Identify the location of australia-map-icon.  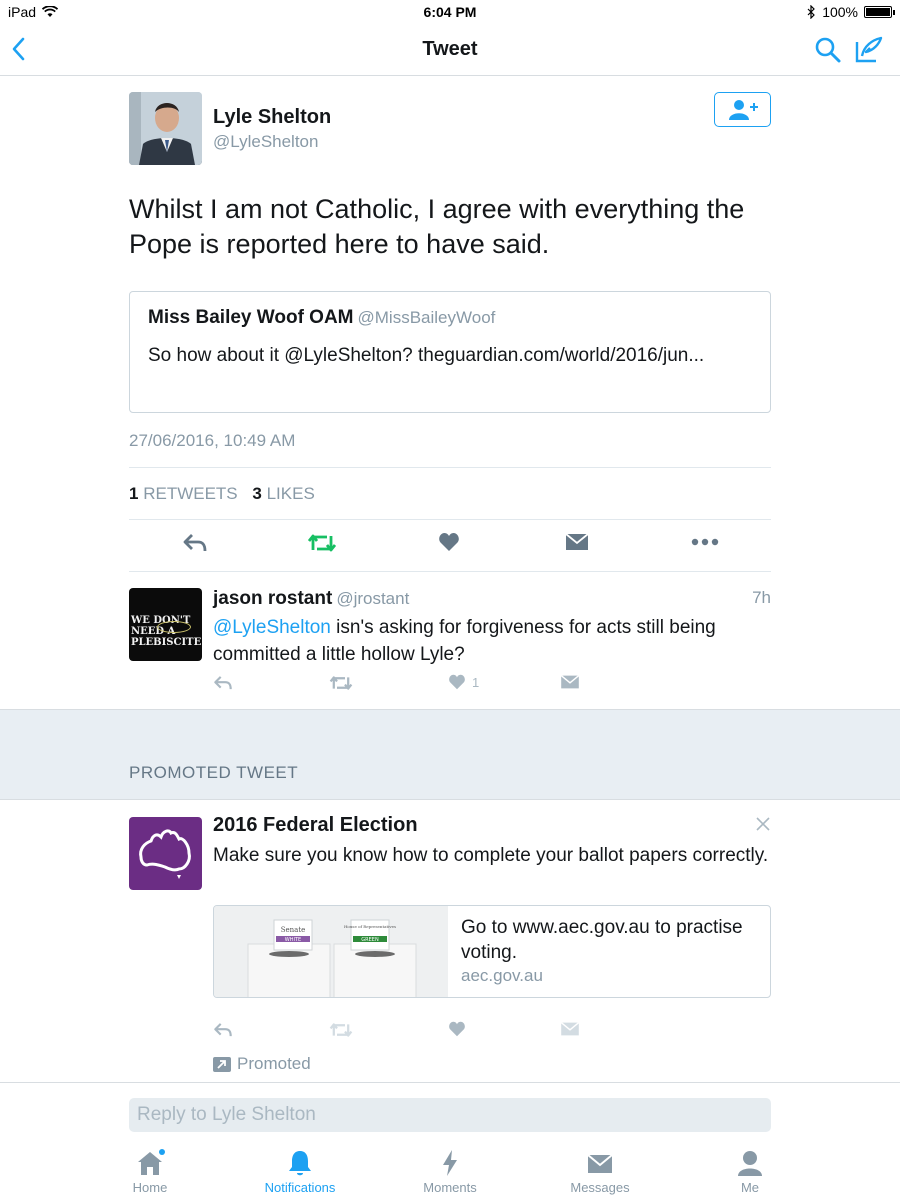
(165, 854).